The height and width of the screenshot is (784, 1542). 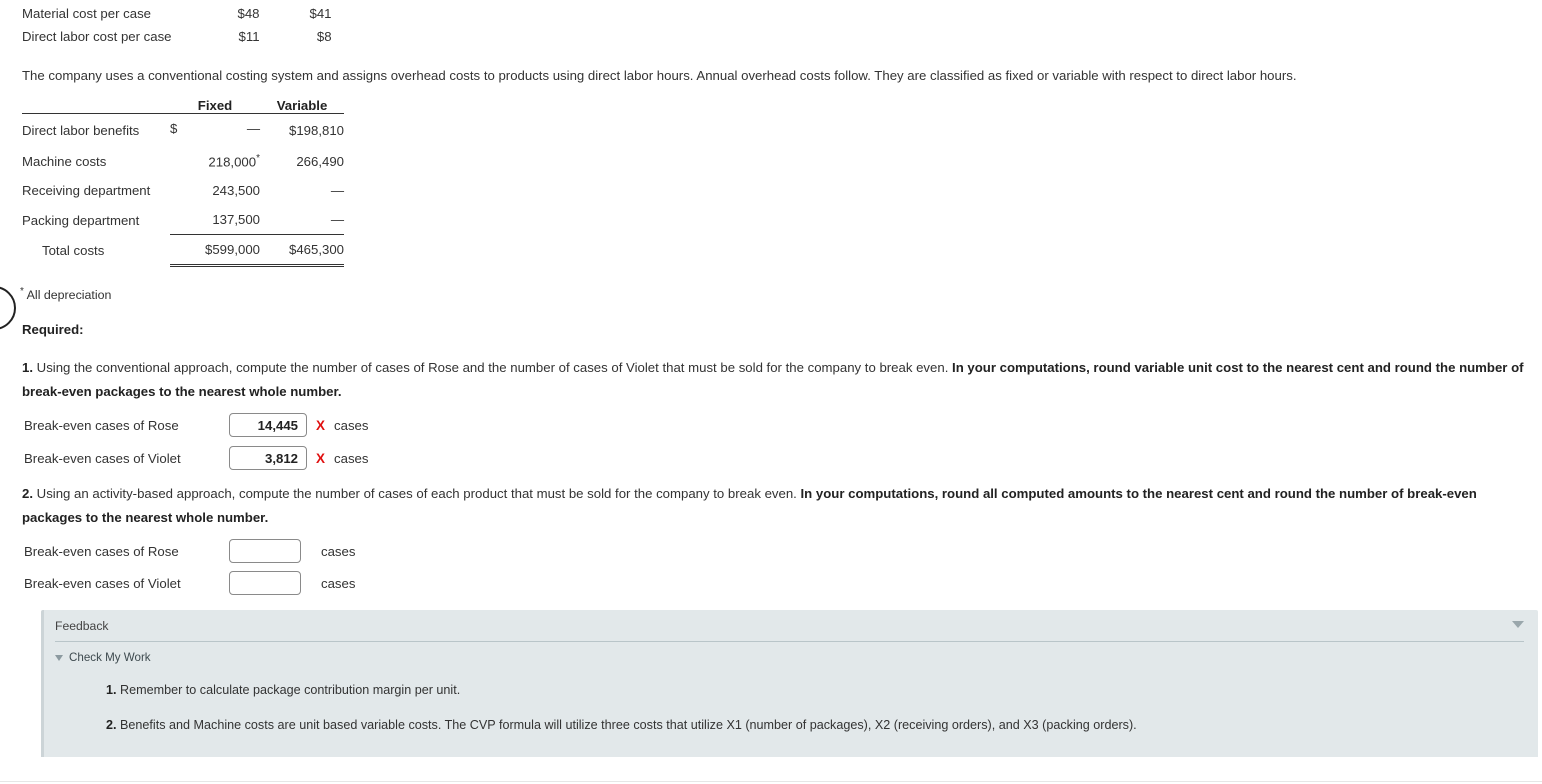 What do you see at coordinates (86, 13) in the screenshot?
I see `row-label: Material cost per case` at bounding box center [86, 13].